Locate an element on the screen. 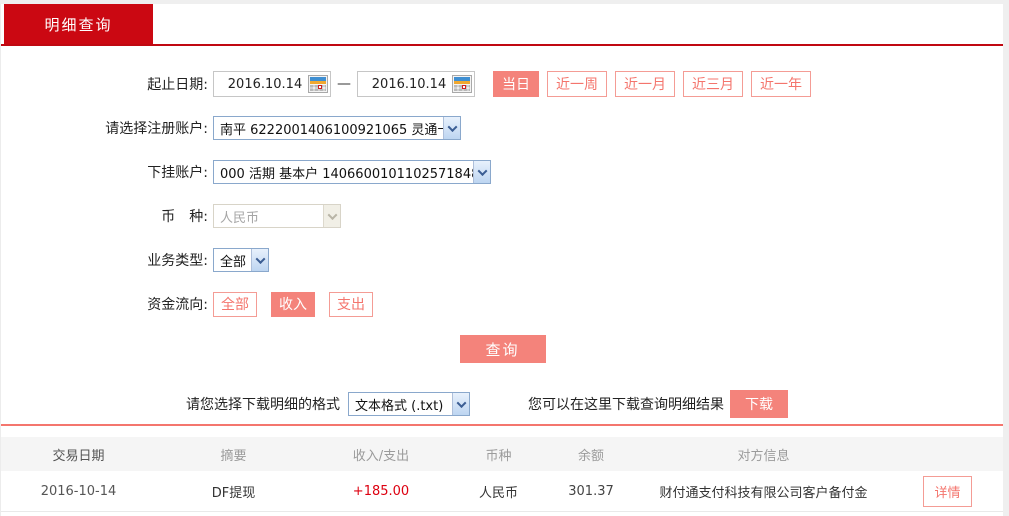 The height and width of the screenshot is (516, 1009). table-row-partial: 财付通支付科技有限公司客户备付金 is located at coordinates (502, 514).